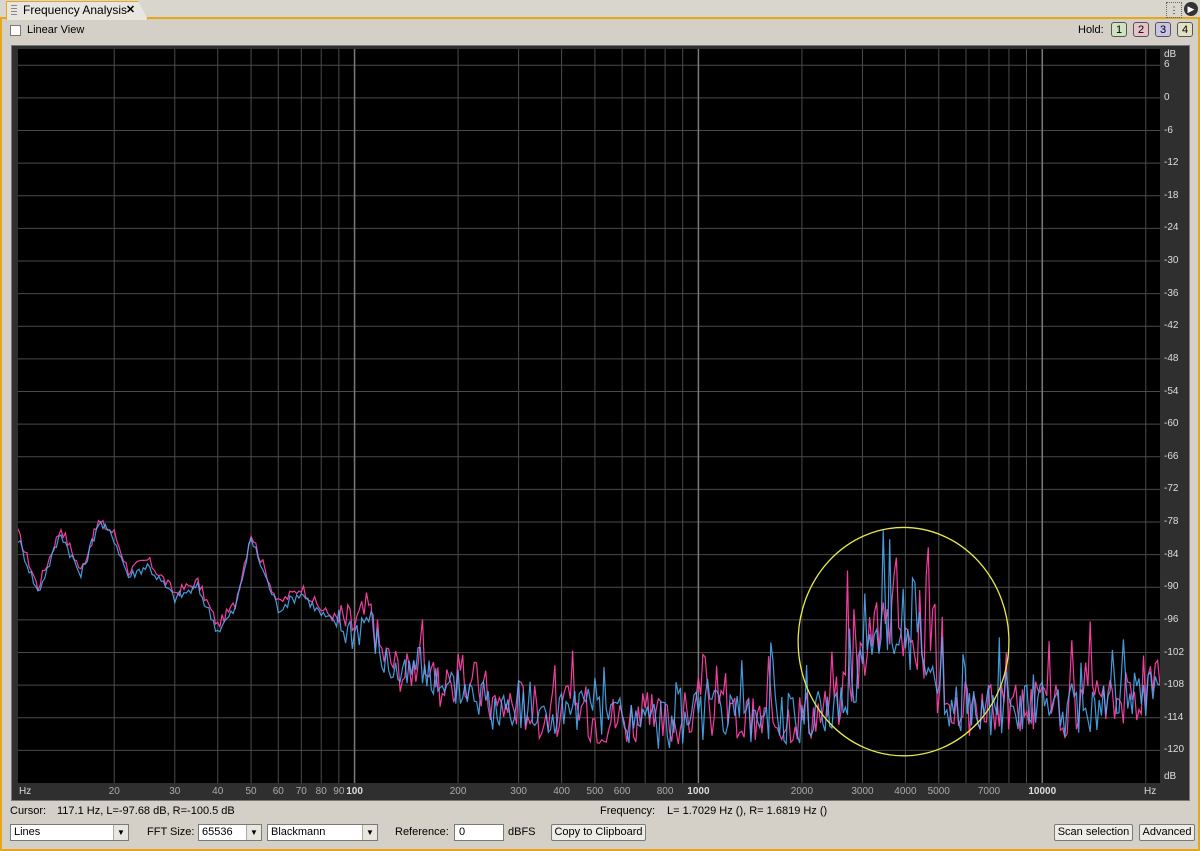  Describe the element at coordinates (69, 832) in the screenshot. I see `display-mode-select: Lines ▼` at that location.